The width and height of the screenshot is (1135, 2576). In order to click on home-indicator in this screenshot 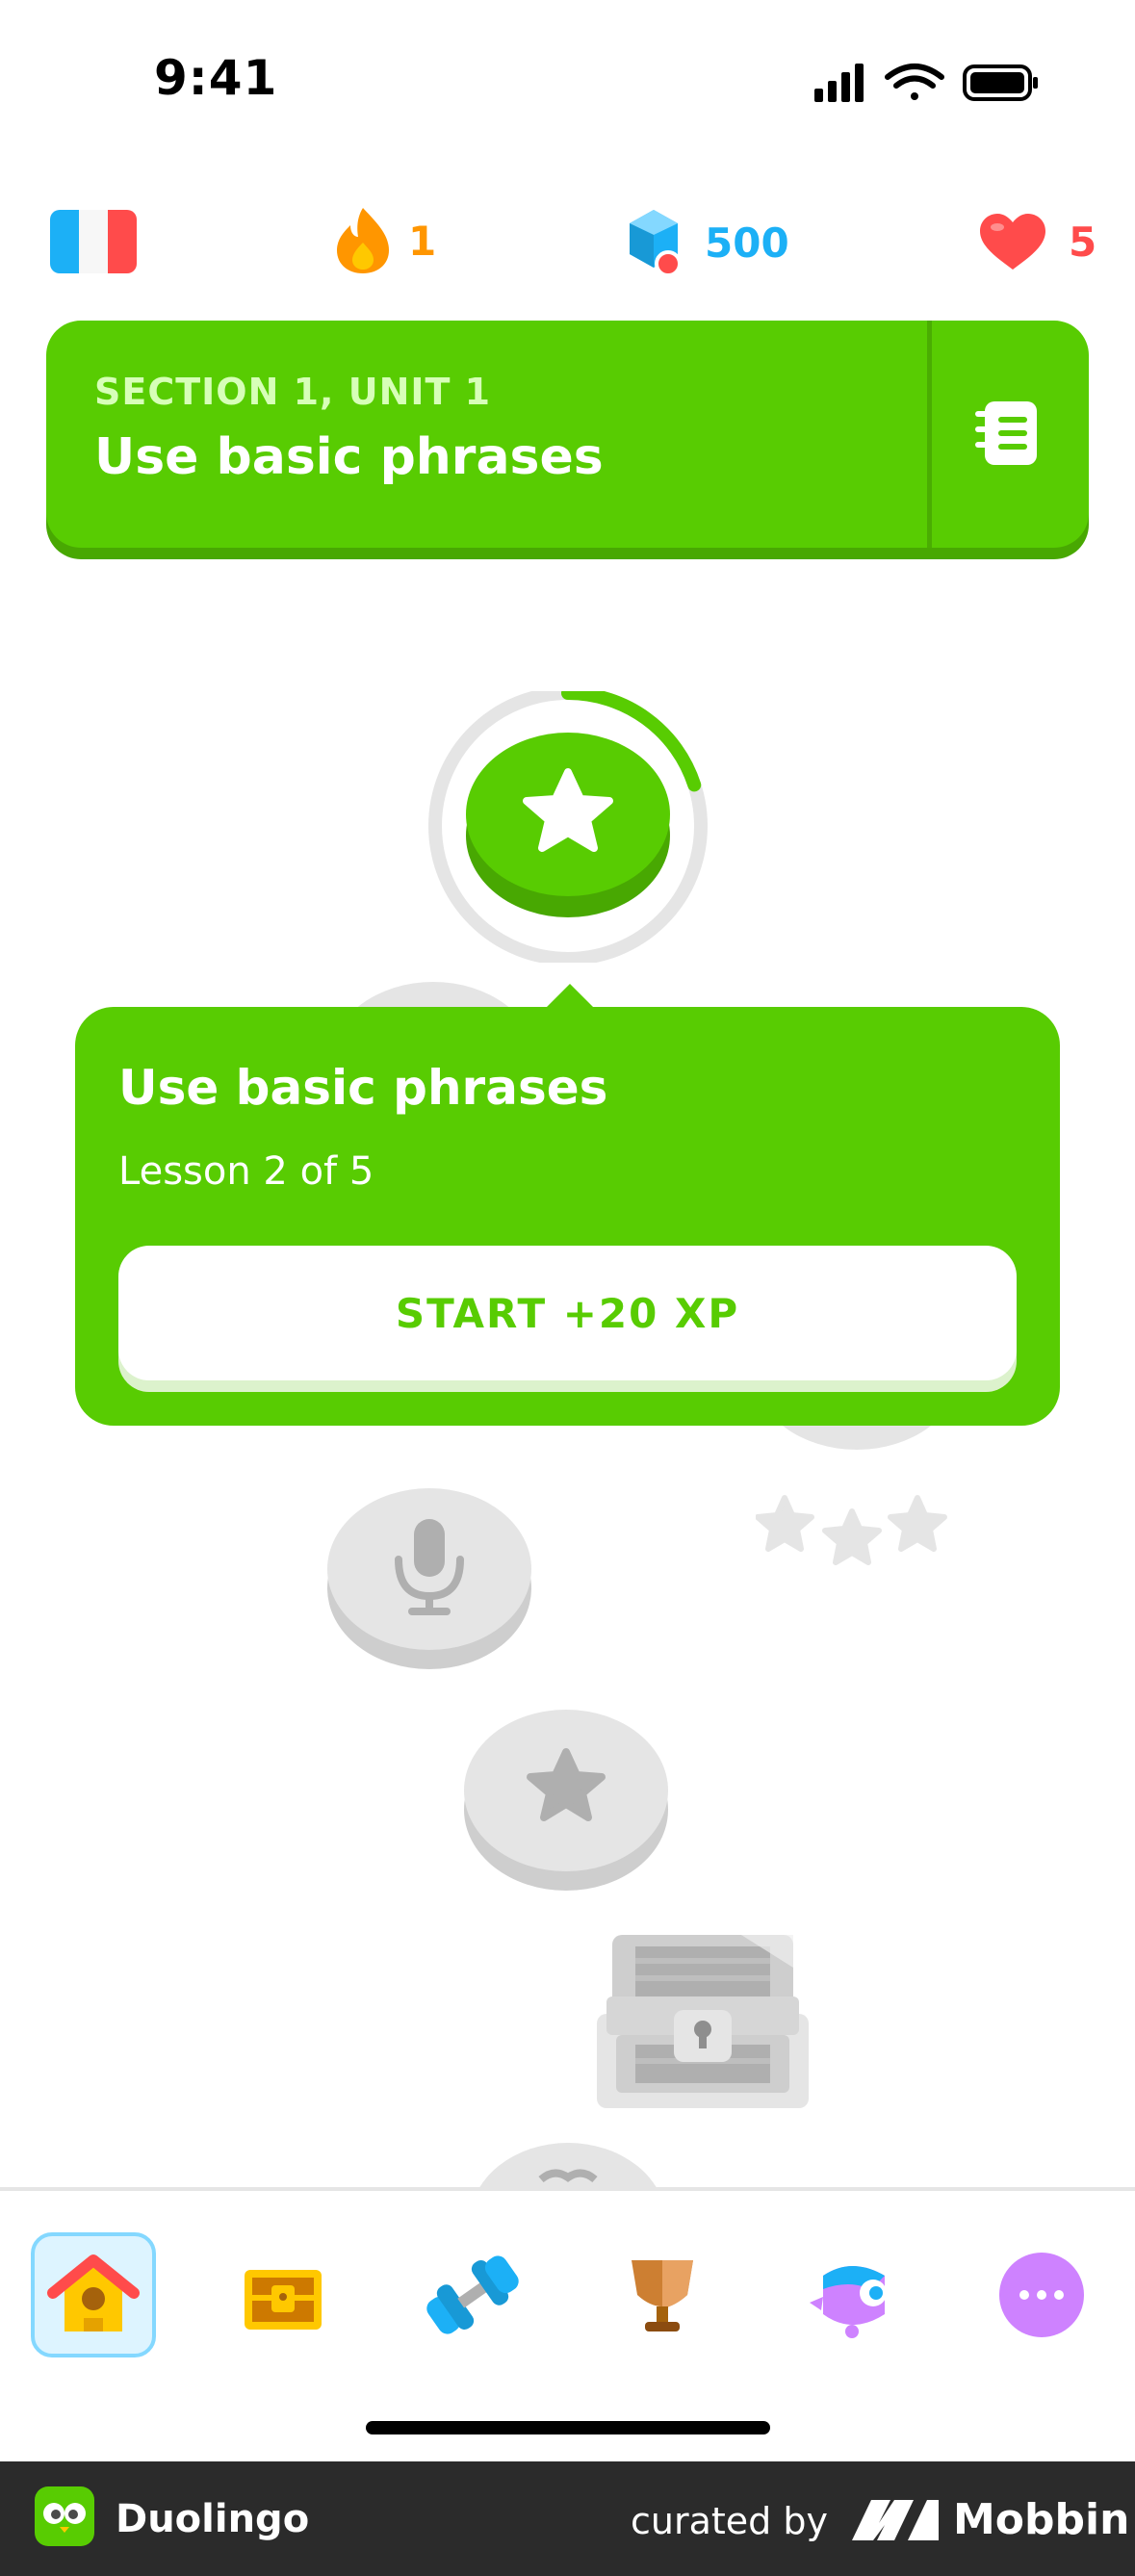, I will do `click(568, 2427)`.